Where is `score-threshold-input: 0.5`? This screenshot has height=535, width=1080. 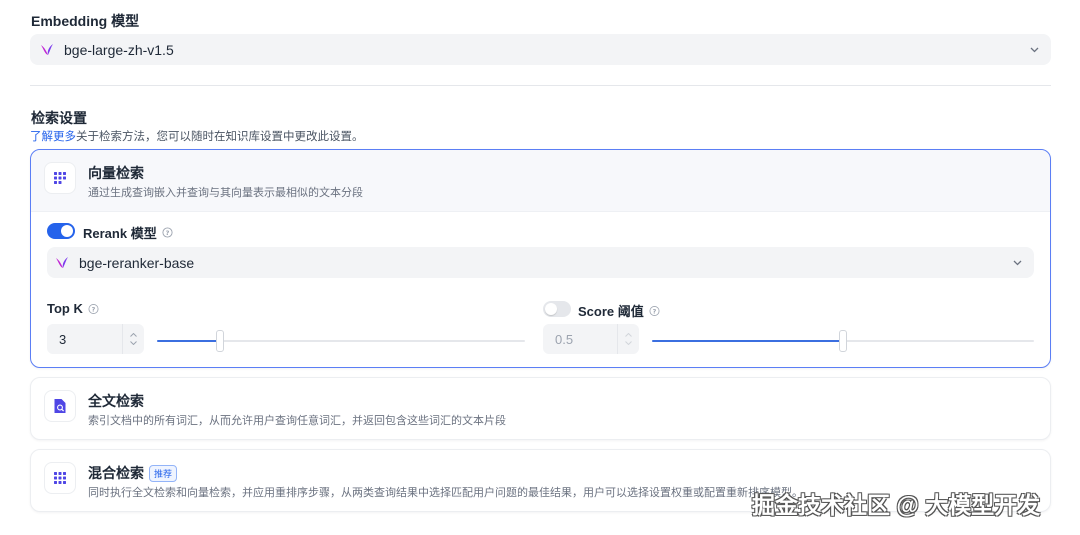
score-threshold-input: 0.5 is located at coordinates (591, 339).